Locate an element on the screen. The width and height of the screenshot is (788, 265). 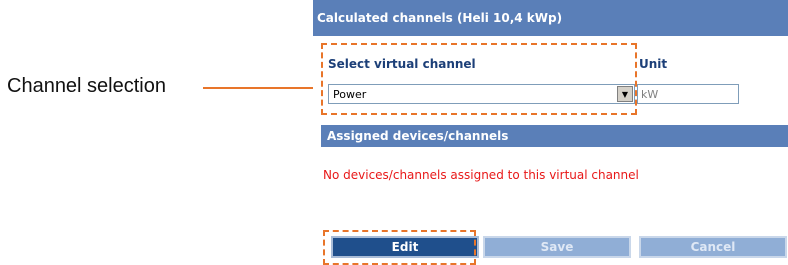
assigned-devices-header: Assigned devices/channels is located at coordinates (554, 136).